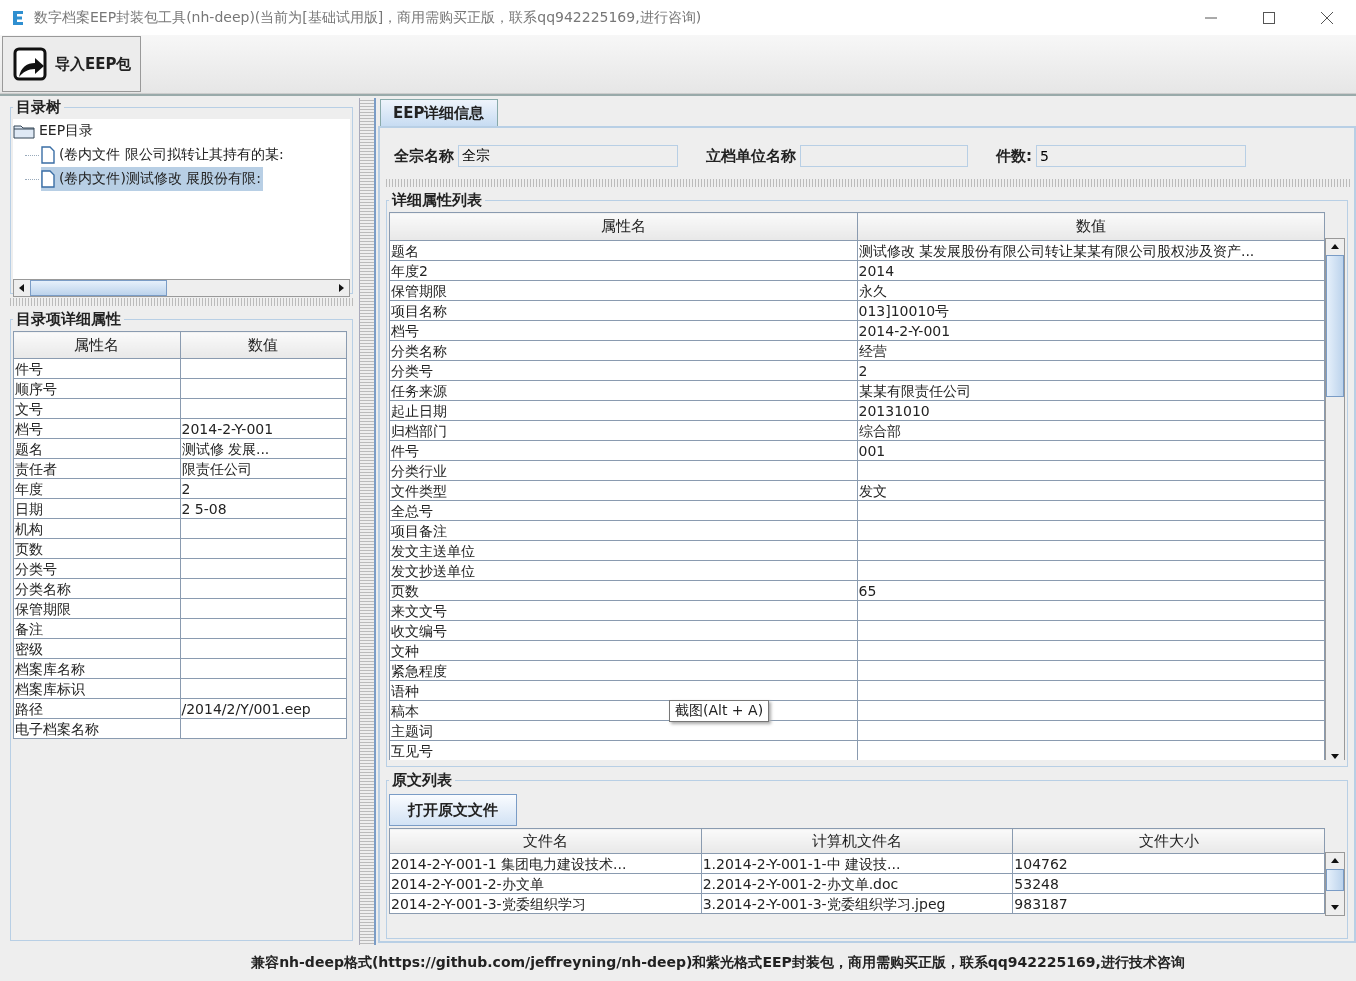 Image resolution: width=1356 pixels, height=981 pixels. I want to click on maximize-icon, so click(1269, 17).